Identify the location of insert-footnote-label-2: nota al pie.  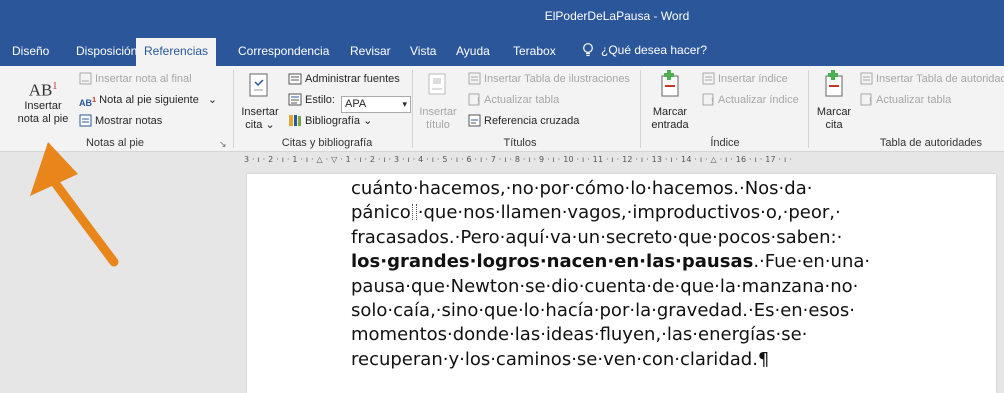
(43, 119).